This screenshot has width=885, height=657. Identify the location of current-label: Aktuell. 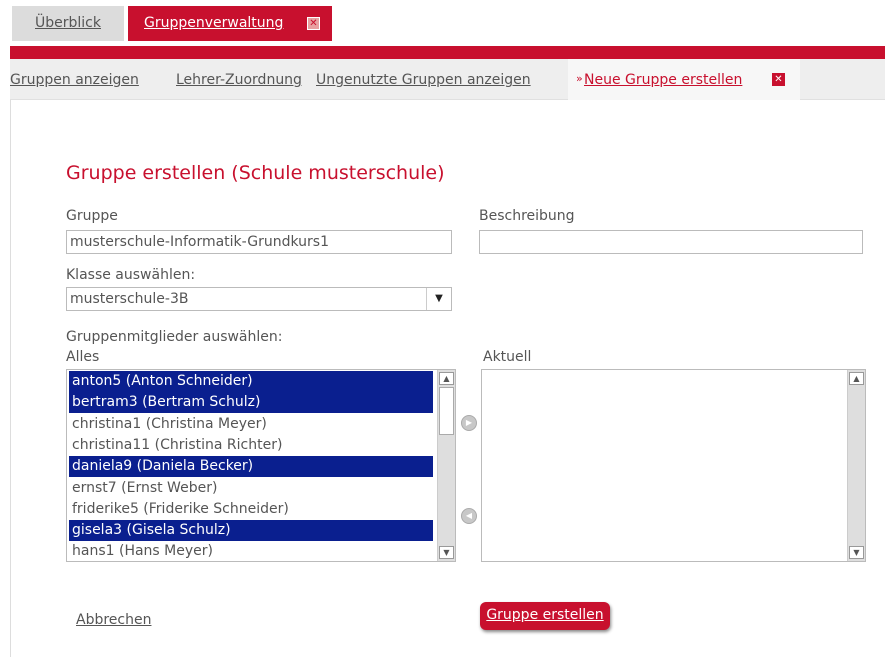
(507, 357).